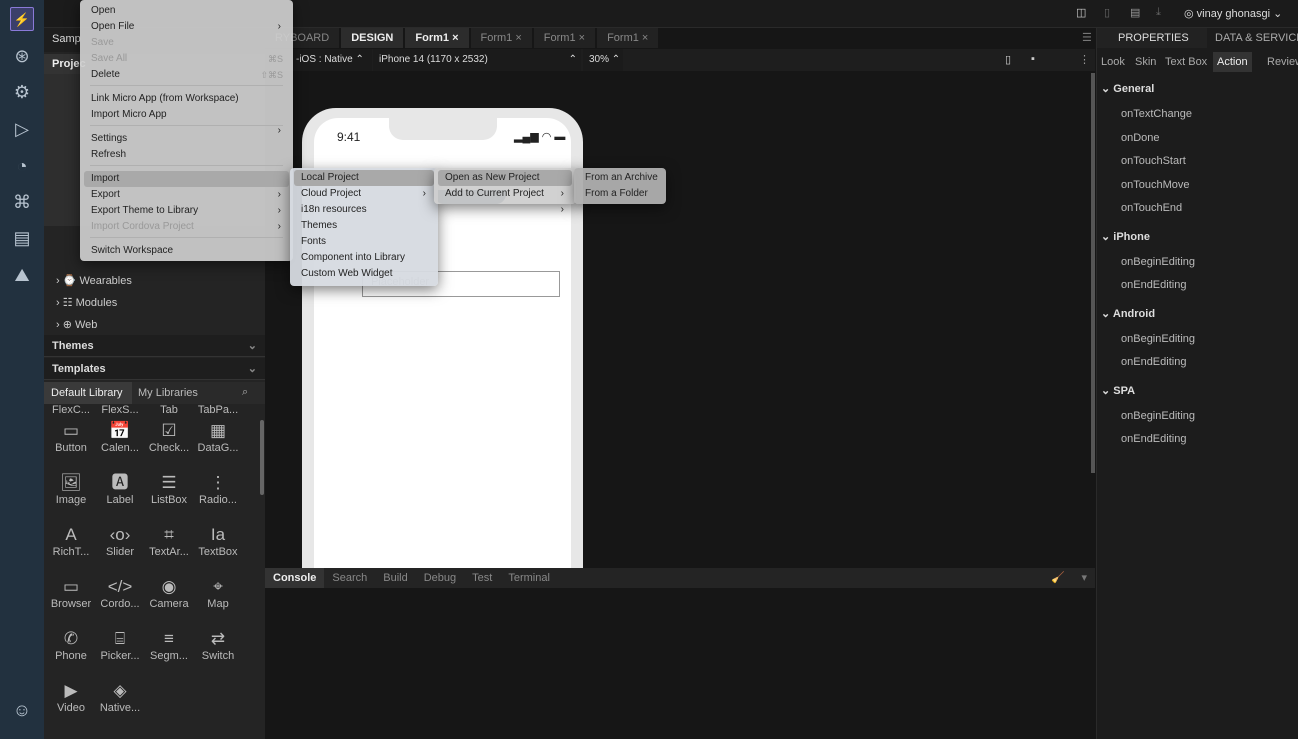 This screenshot has width=1298, height=739. I want to click on menu-item-import: Import ›, so click(186, 185).